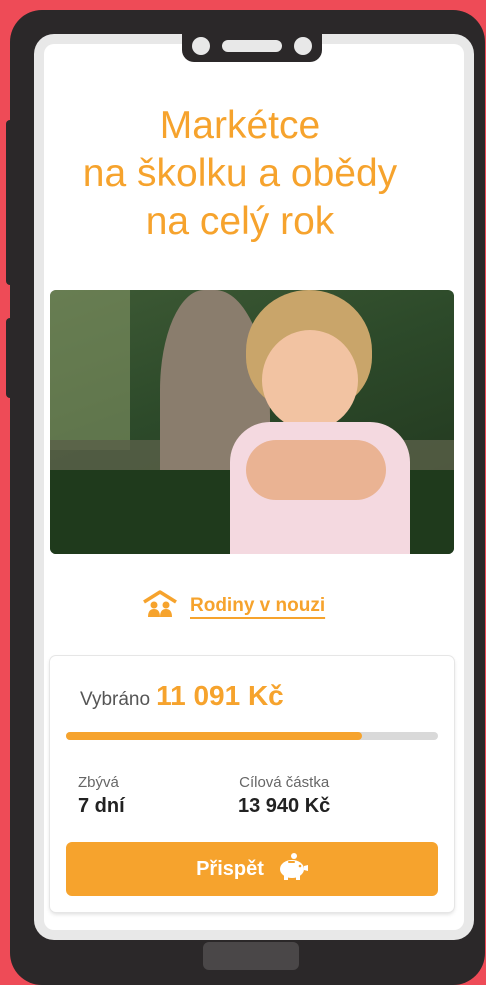 This screenshot has height=985, width=486. I want to click on donate-label: Přispět, so click(230, 868).